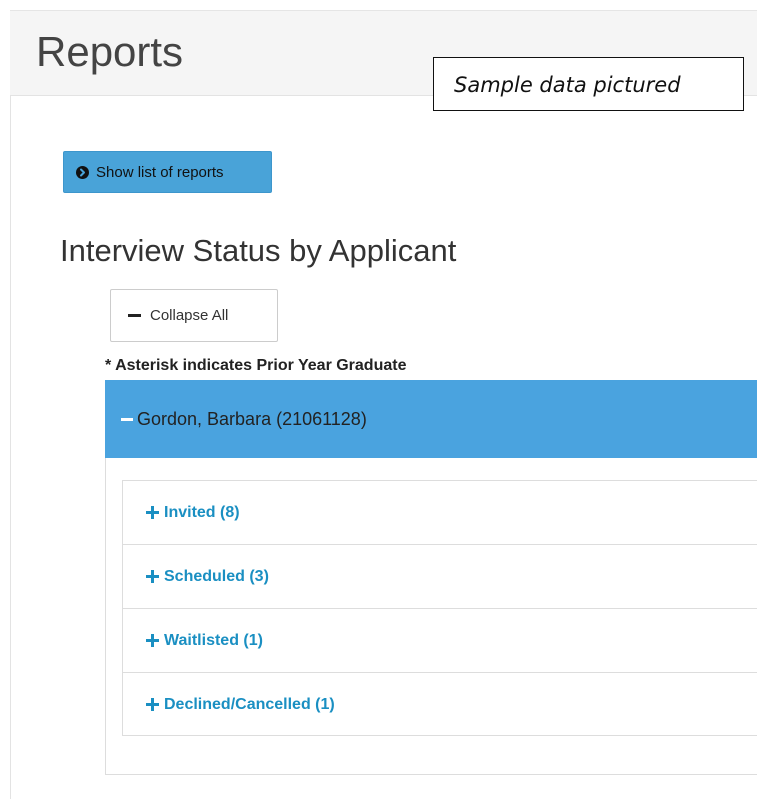 The width and height of the screenshot is (757, 799). Describe the element at coordinates (440, 513) in the screenshot. I see `status-row-invited: Invited (8)` at that location.